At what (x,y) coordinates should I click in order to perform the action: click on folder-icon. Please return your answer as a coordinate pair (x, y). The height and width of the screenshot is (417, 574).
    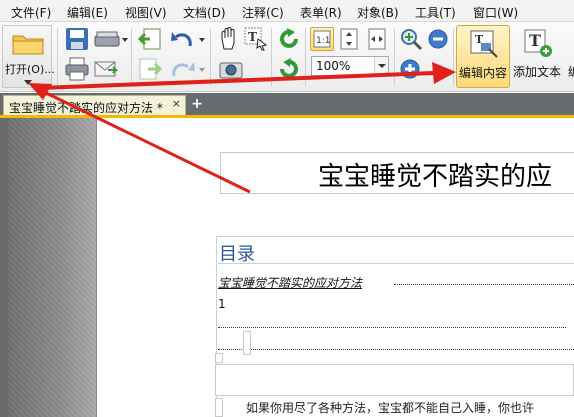
    Looking at the image, I should click on (28, 45).